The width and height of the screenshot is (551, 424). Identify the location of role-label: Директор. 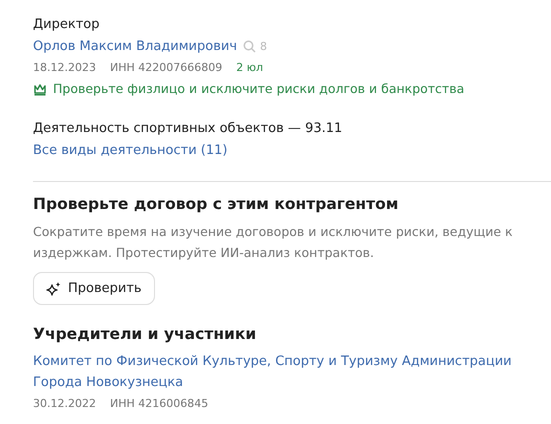
(66, 25).